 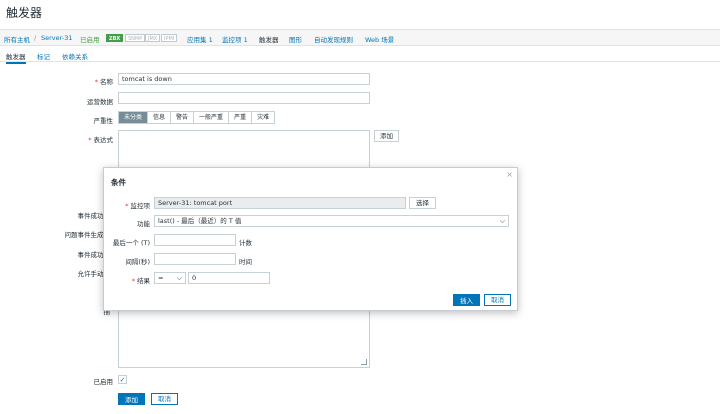 I want to click on dialog-cancel-button: 取消, so click(x=497, y=300).